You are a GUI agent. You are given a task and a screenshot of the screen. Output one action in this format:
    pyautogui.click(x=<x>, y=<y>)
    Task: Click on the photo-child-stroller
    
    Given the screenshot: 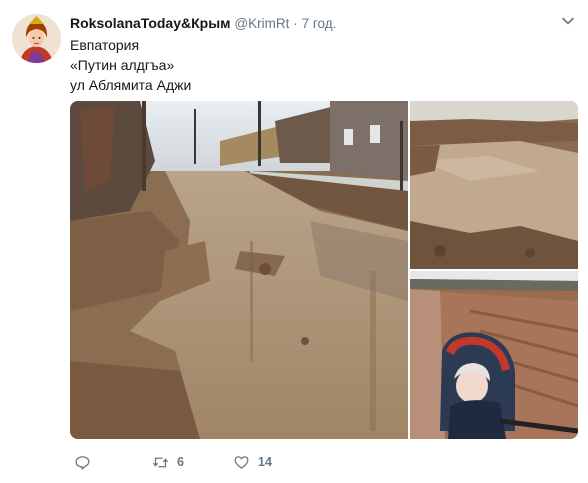 What is the action you would take?
    pyautogui.click(x=494, y=355)
    